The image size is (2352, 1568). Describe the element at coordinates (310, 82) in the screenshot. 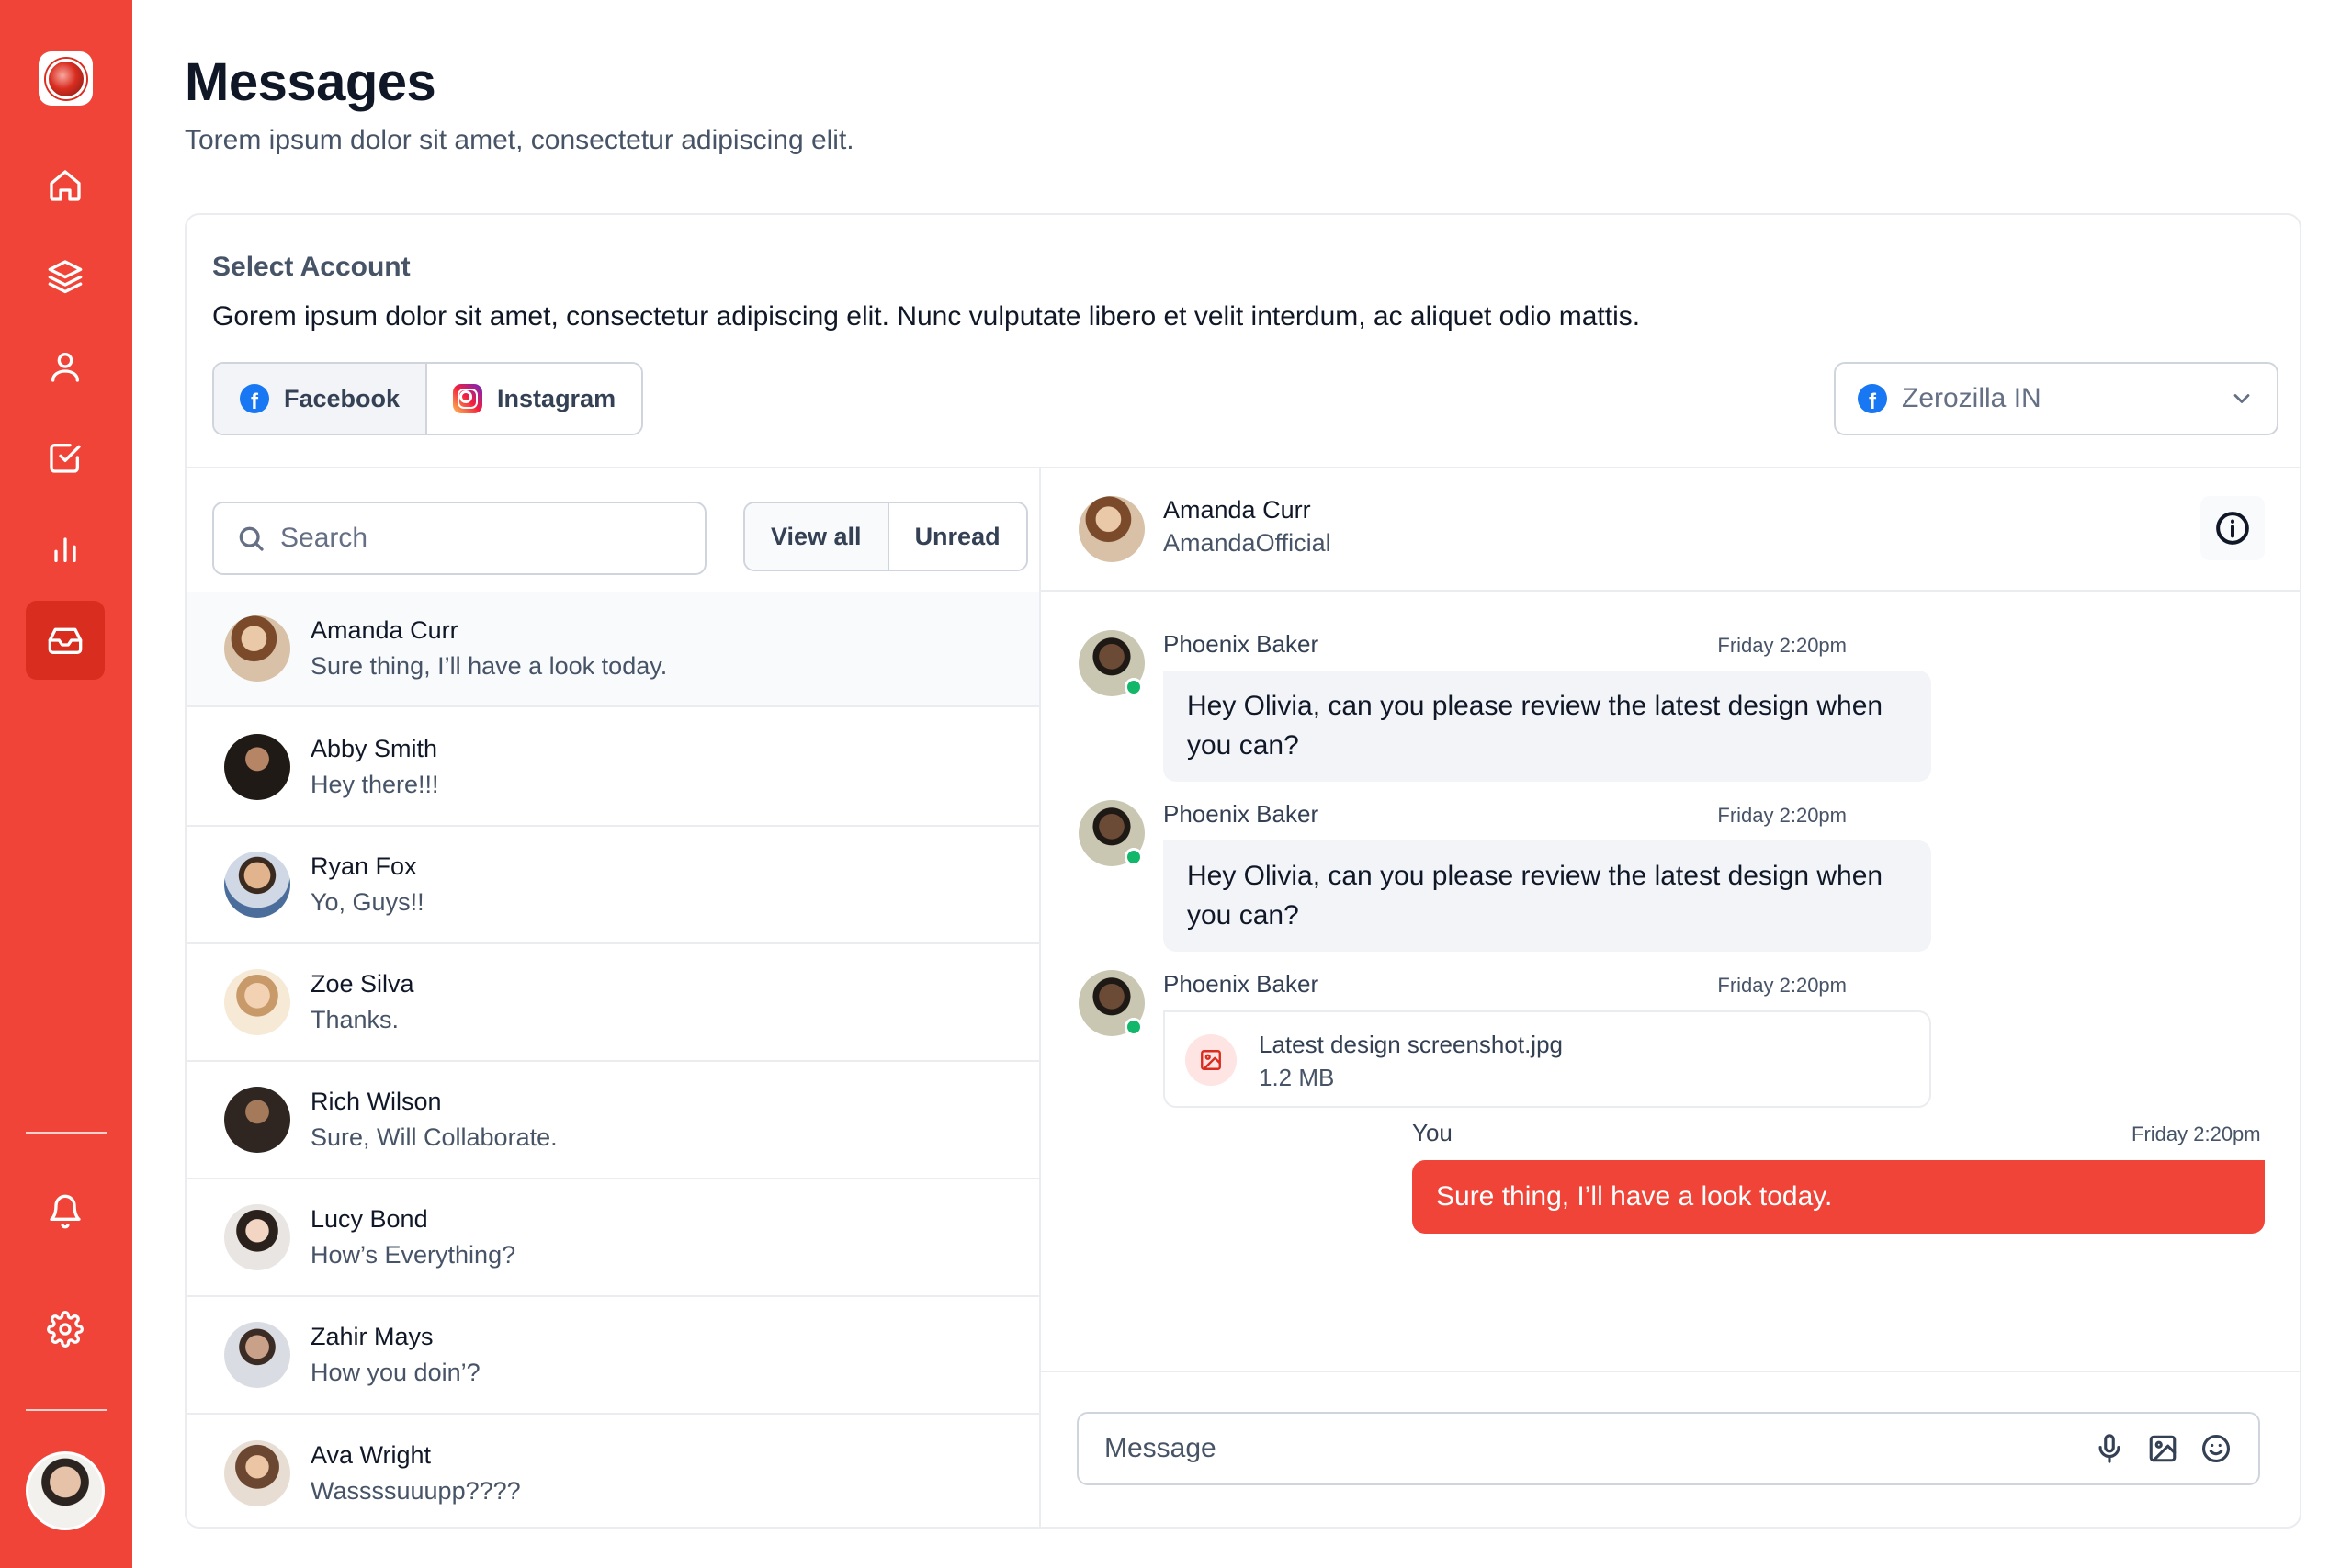

I see `page-title: Messages` at that location.